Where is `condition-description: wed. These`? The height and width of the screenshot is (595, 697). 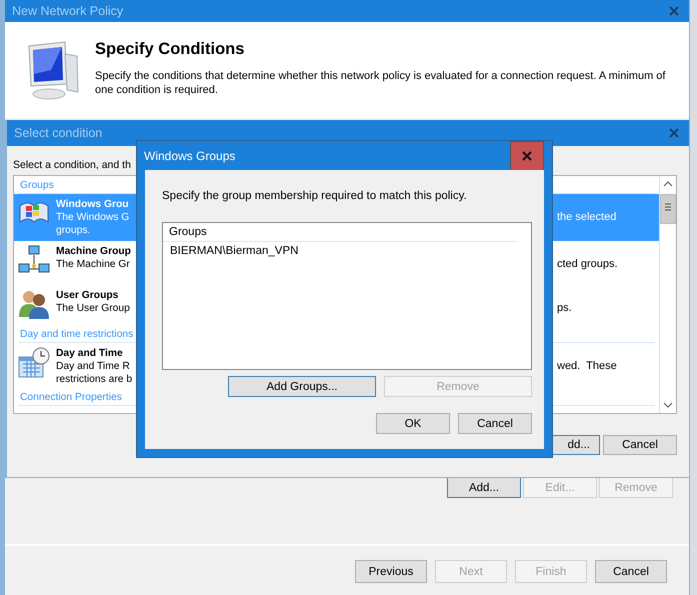 condition-description: wed. These is located at coordinates (587, 366).